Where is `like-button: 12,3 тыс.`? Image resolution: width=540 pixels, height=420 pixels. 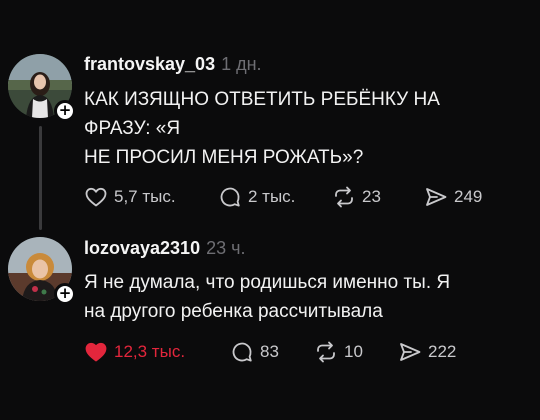 like-button: 12,3 тыс. is located at coordinates (134, 352).